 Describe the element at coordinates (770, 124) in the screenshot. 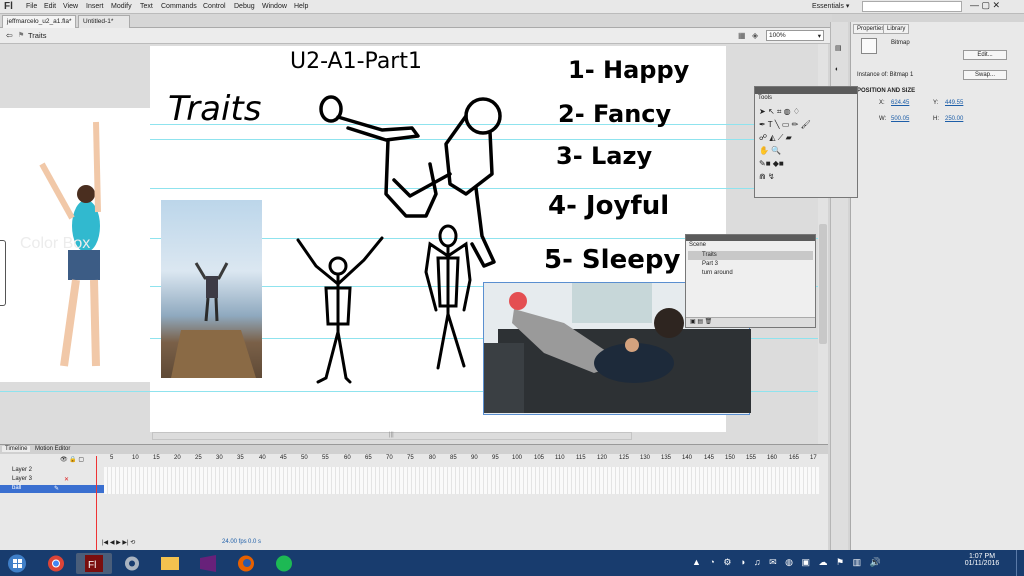

I see `text-tool-icon: T` at that location.